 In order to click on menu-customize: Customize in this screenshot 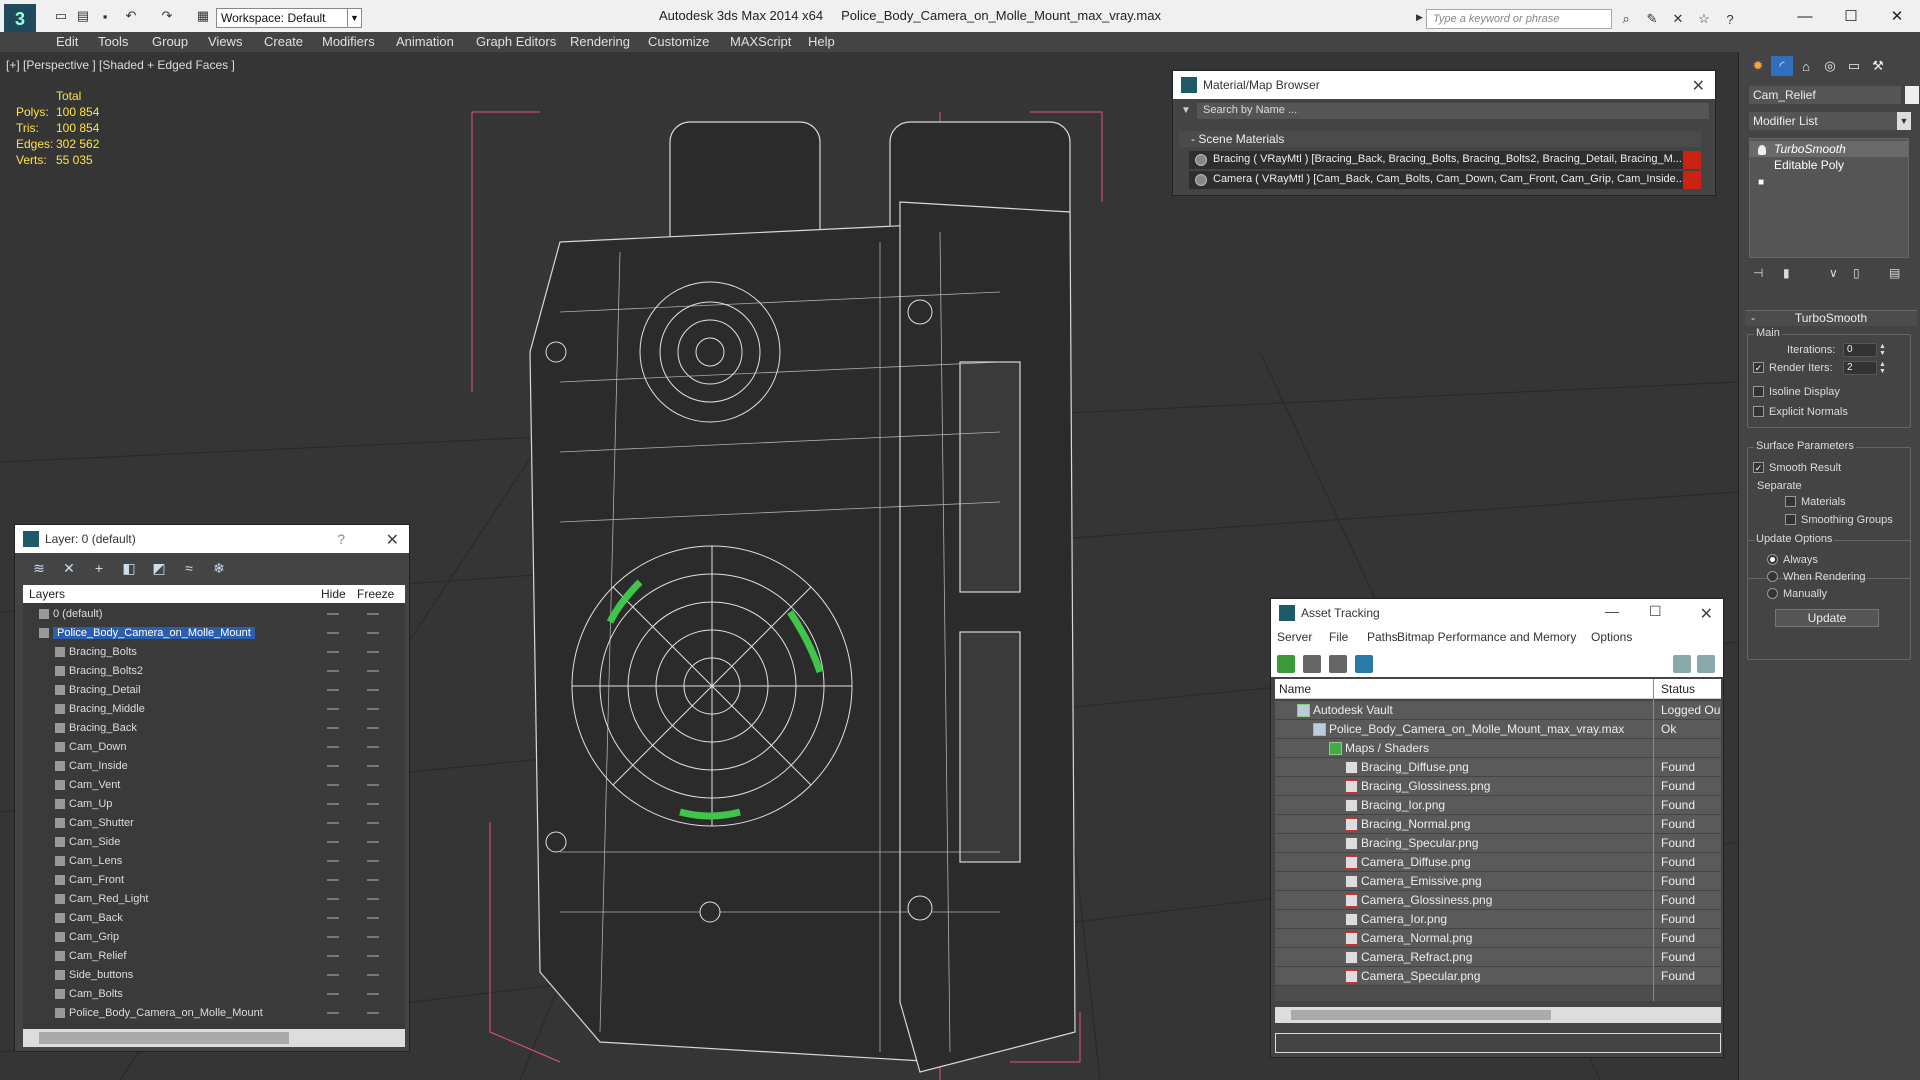, I will do `click(678, 41)`.